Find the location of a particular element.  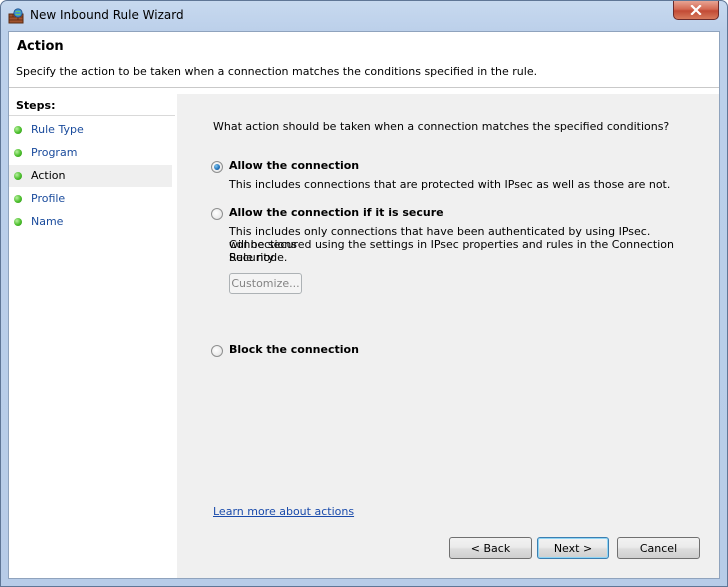

allow-secure-label: Allow the connection if it is secure is located at coordinates (336, 212).